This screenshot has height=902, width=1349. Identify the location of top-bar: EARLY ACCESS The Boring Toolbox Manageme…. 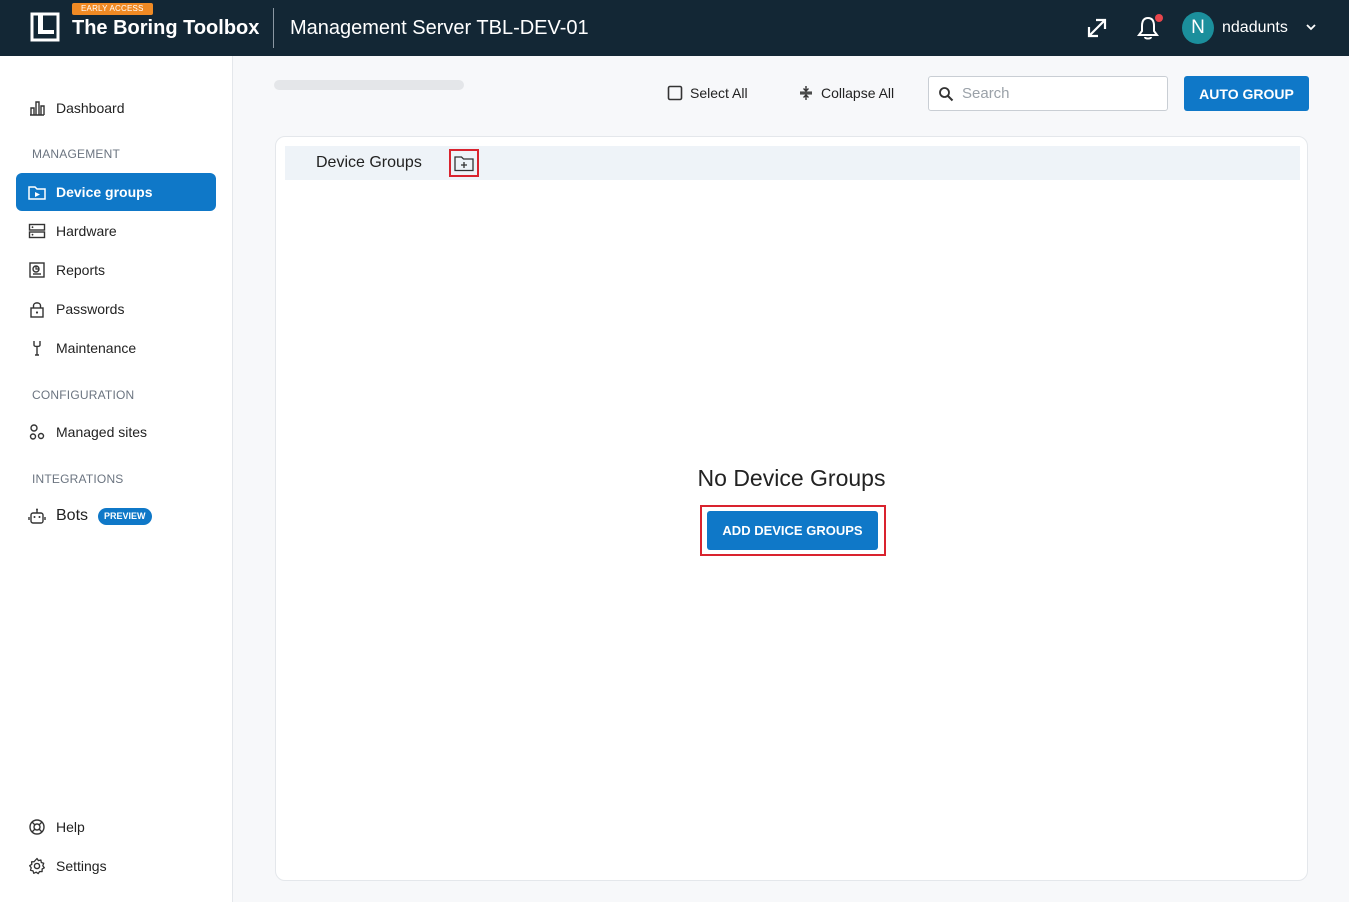
(674, 28).